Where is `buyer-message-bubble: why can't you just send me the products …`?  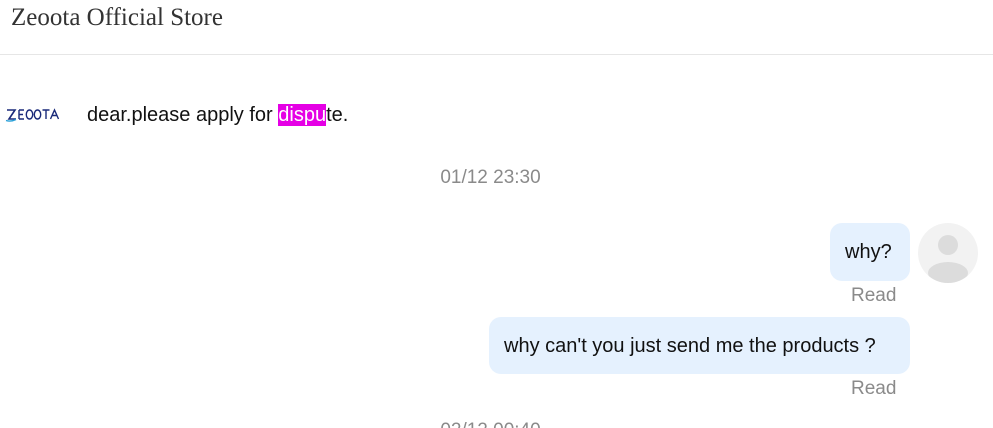 buyer-message-bubble: why can't you just send me the products … is located at coordinates (699, 345).